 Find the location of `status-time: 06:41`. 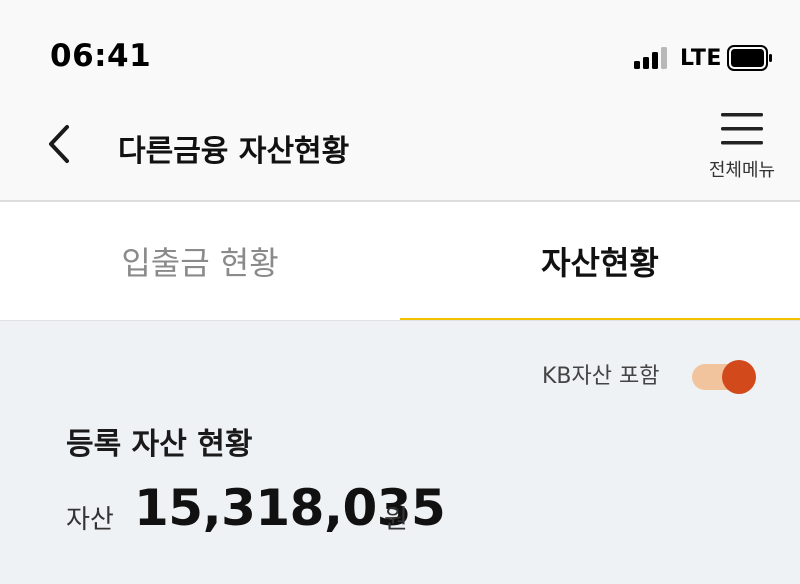

status-time: 06:41 is located at coordinates (101, 56).